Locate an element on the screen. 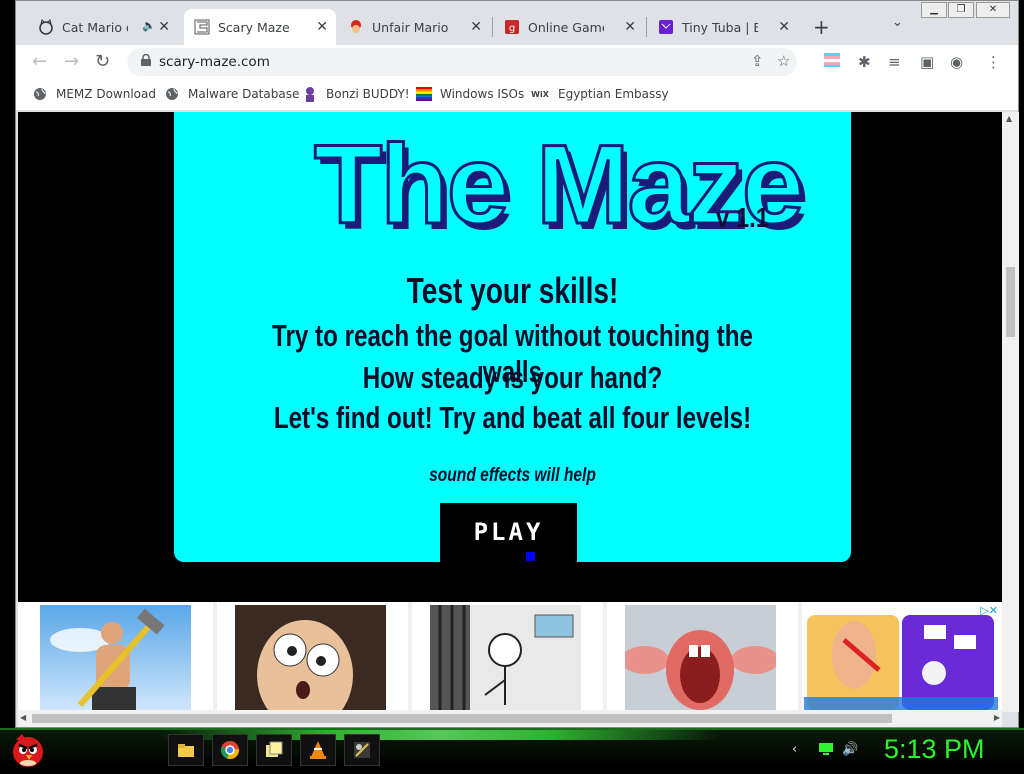 This screenshot has width=1024, height=774. media-icon: ≡ is located at coordinates (894, 62).